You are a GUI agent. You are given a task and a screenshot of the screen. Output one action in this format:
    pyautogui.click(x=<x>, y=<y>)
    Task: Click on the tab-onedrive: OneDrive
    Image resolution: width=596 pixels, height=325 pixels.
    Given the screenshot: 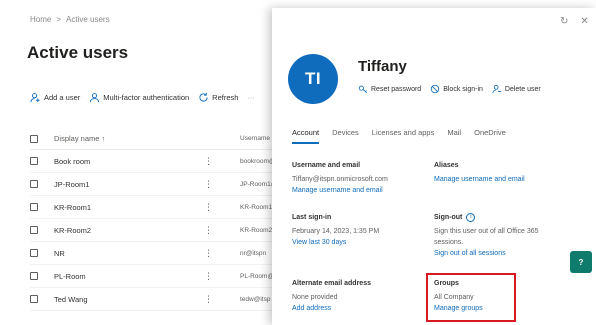 What is the action you would take?
    pyautogui.click(x=490, y=136)
    